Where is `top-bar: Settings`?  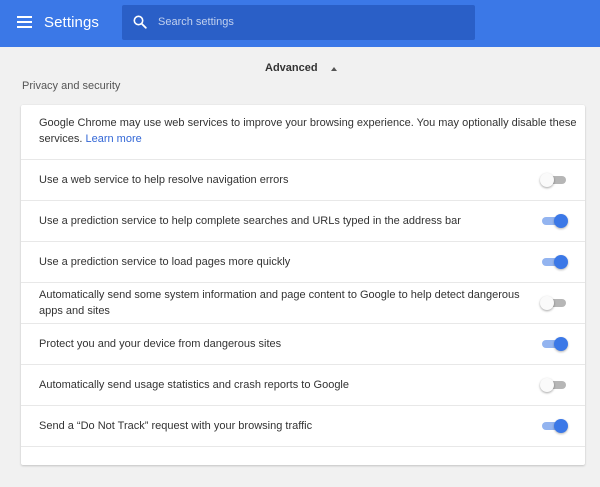
top-bar: Settings is located at coordinates (300, 23).